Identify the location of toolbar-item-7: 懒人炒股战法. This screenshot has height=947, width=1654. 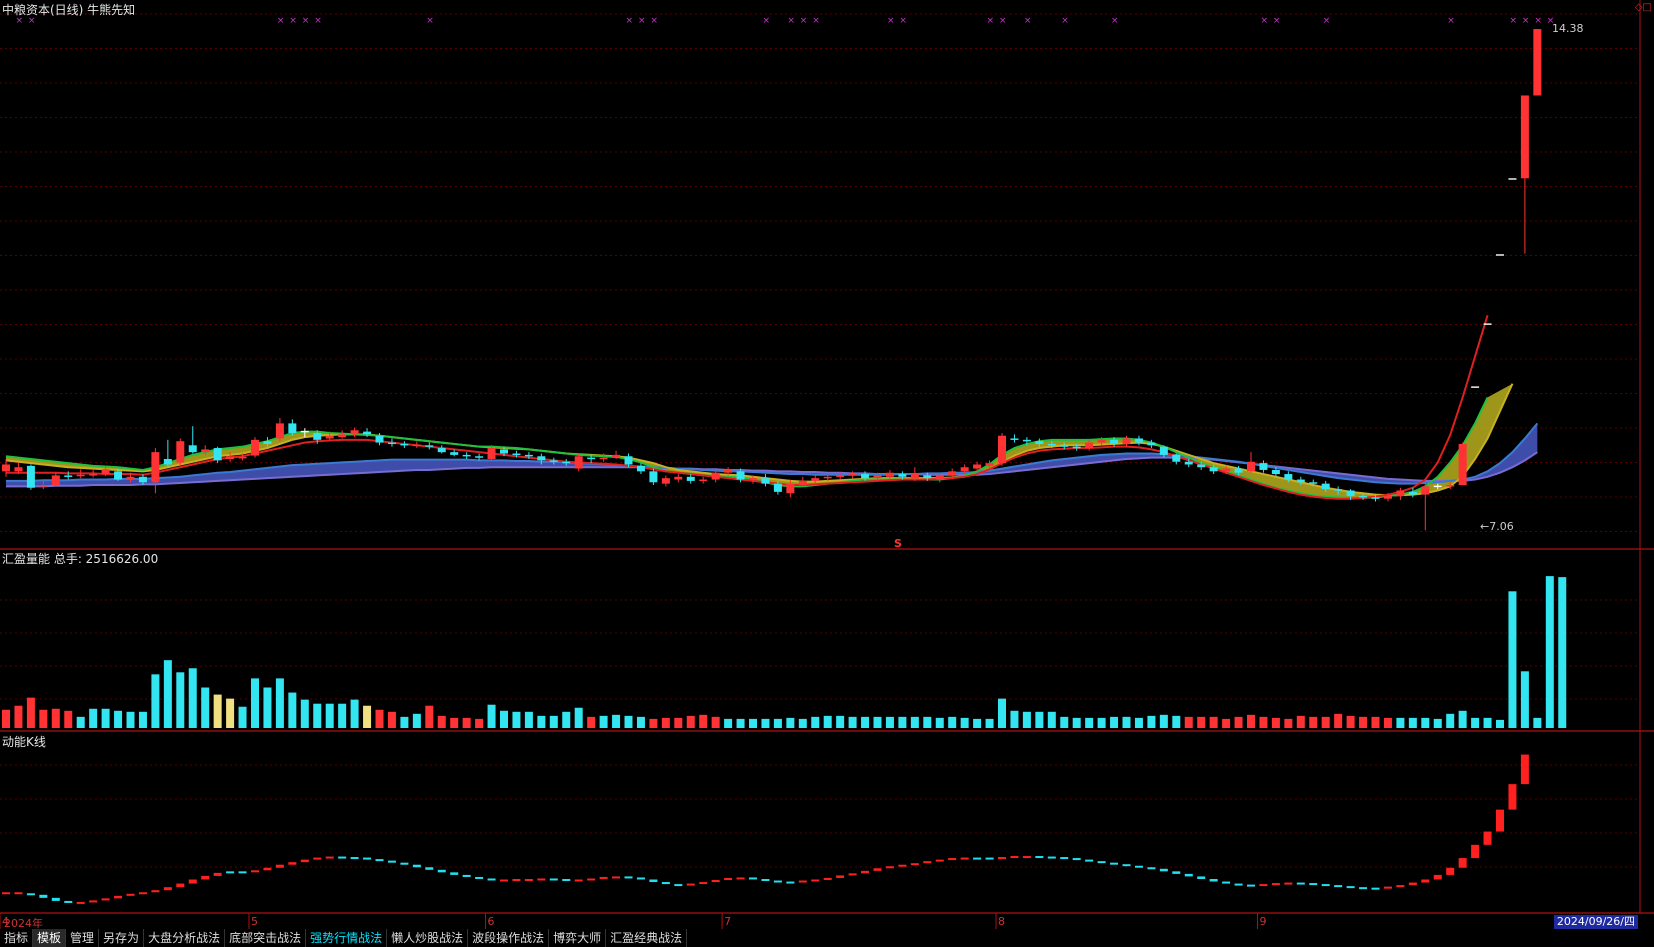
(428, 938).